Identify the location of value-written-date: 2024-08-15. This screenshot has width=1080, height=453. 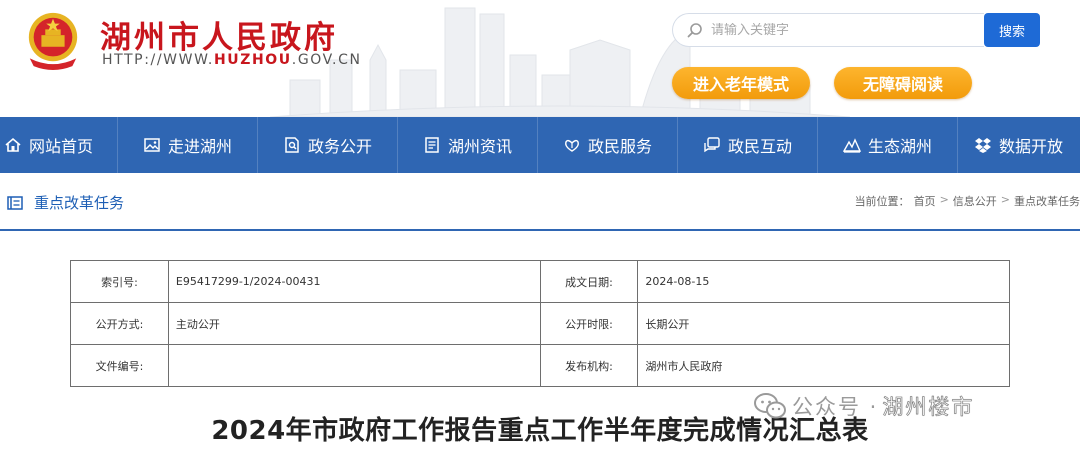
(823, 281).